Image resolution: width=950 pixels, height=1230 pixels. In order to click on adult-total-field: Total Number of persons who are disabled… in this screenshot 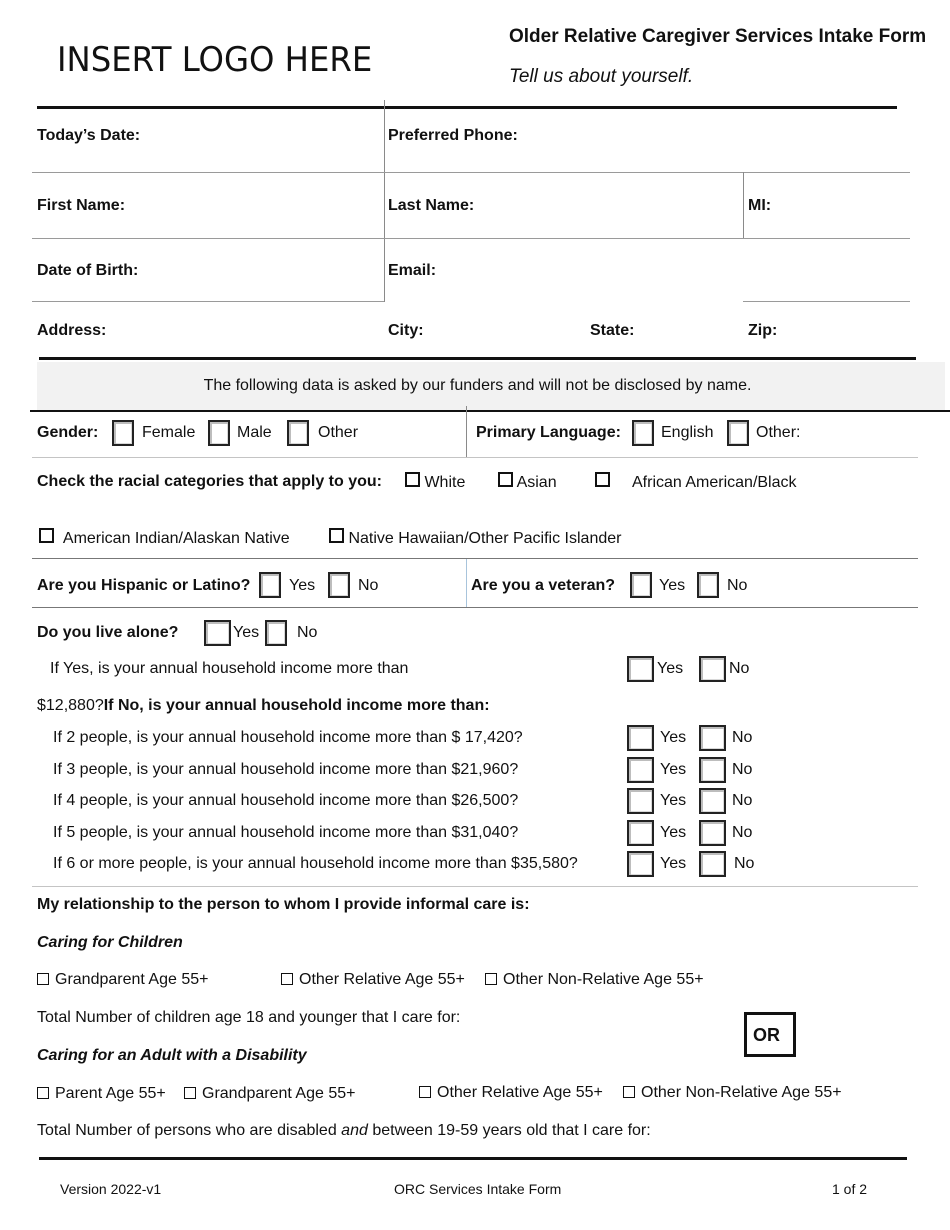, I will do `click(344, 1131)`.